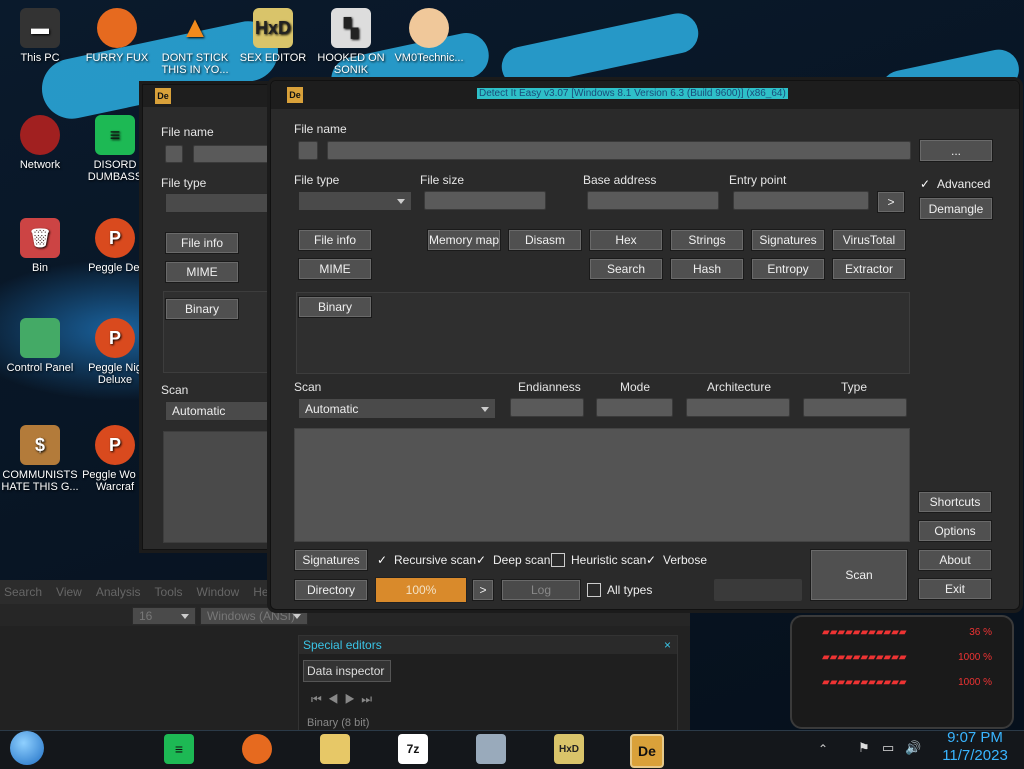 The height and width of the screenshot is (769, 1024). I want to click on menu-help: He, so click(260, 592).